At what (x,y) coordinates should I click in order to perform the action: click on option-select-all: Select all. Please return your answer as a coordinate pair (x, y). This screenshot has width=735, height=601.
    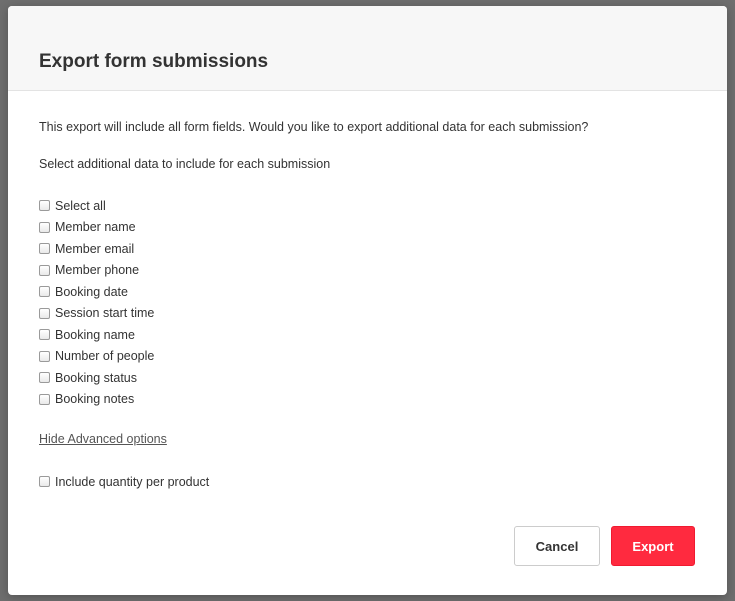
    Looking at the image, I should click on (96, 206).